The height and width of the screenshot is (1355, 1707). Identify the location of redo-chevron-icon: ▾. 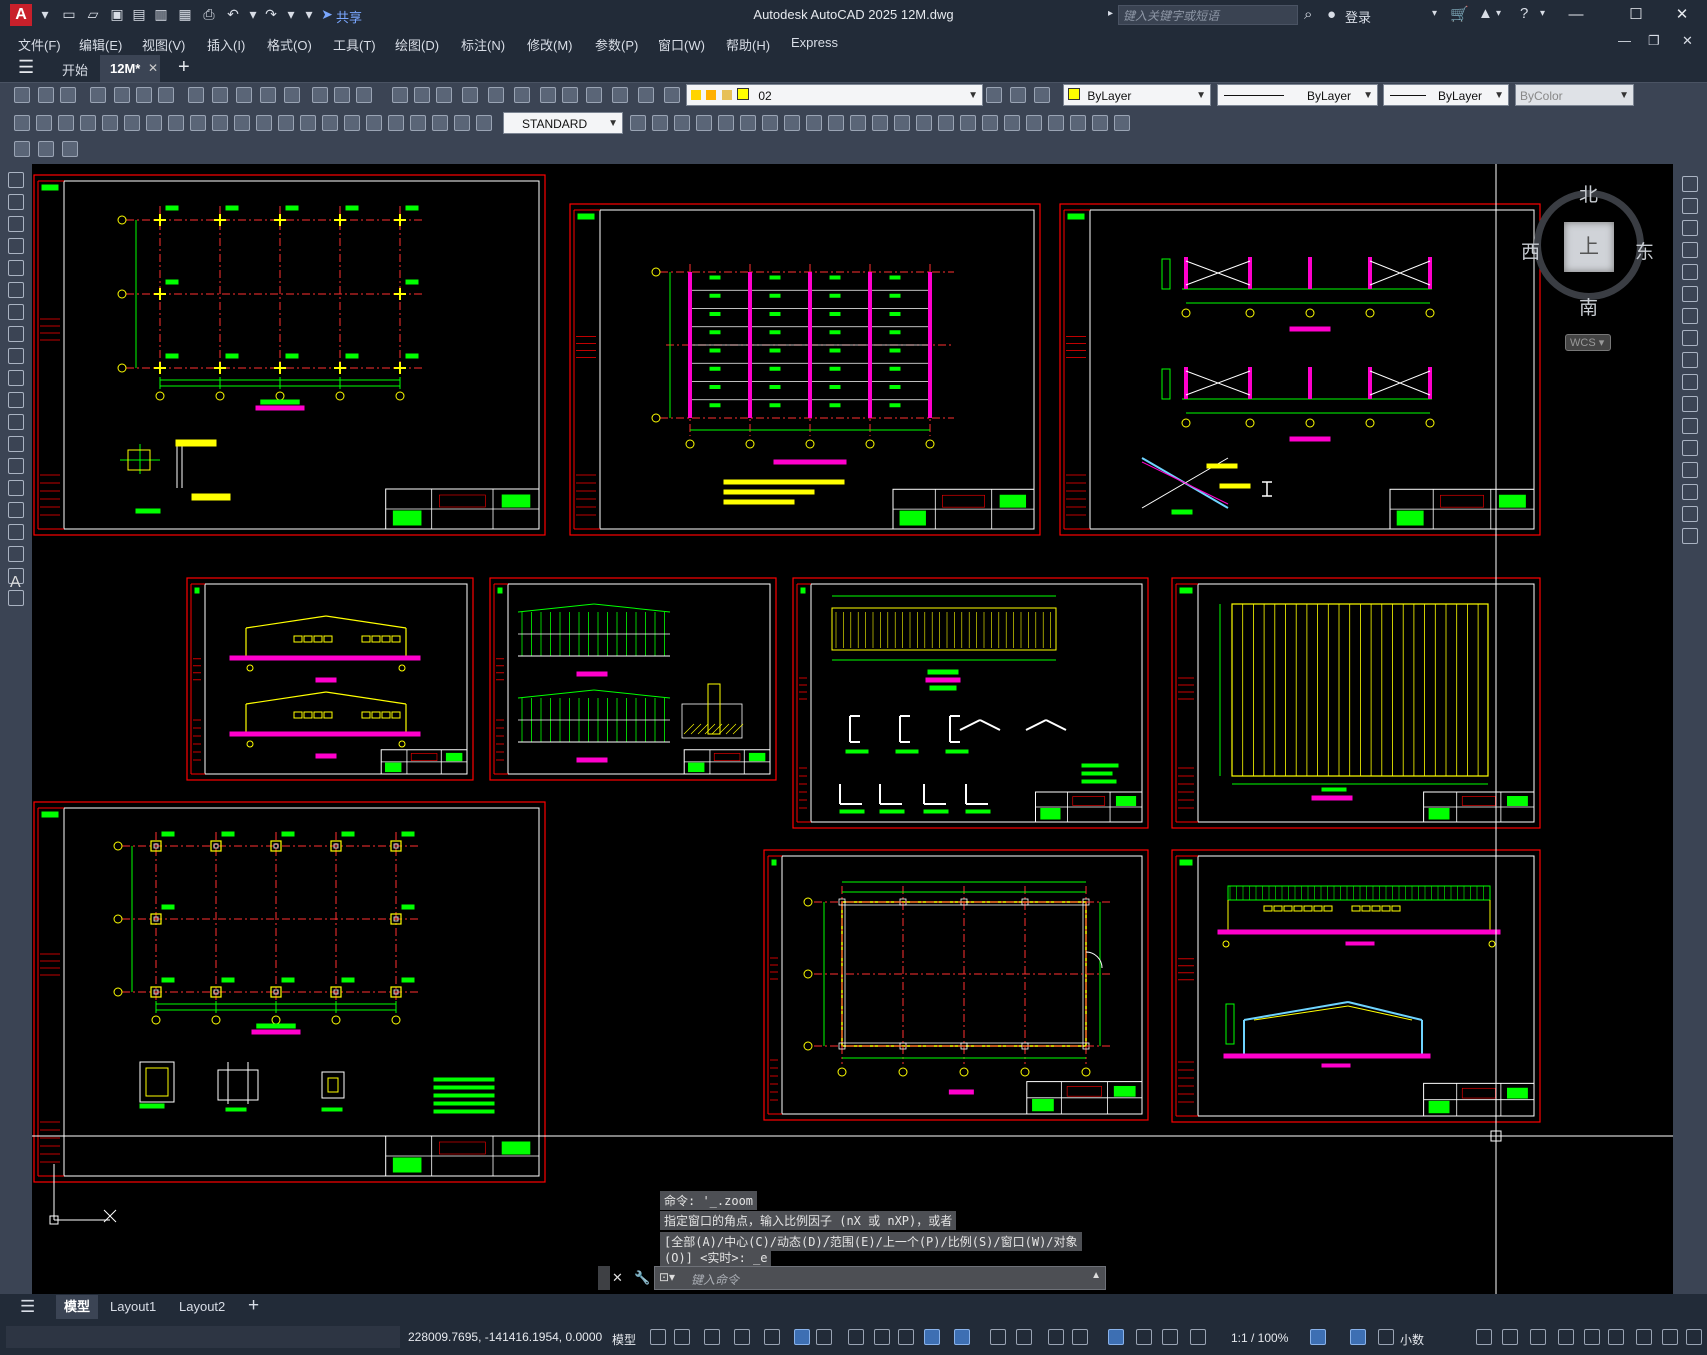
(291, 14).